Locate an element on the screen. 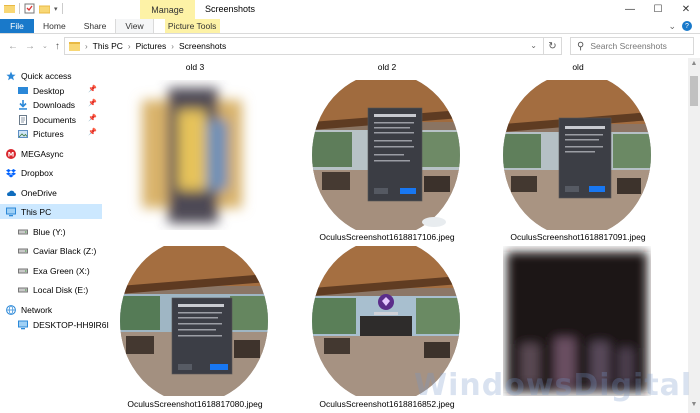 This screenshot has width=700, height=413. nav-label: Quick access is located at coordinates (46, 75).